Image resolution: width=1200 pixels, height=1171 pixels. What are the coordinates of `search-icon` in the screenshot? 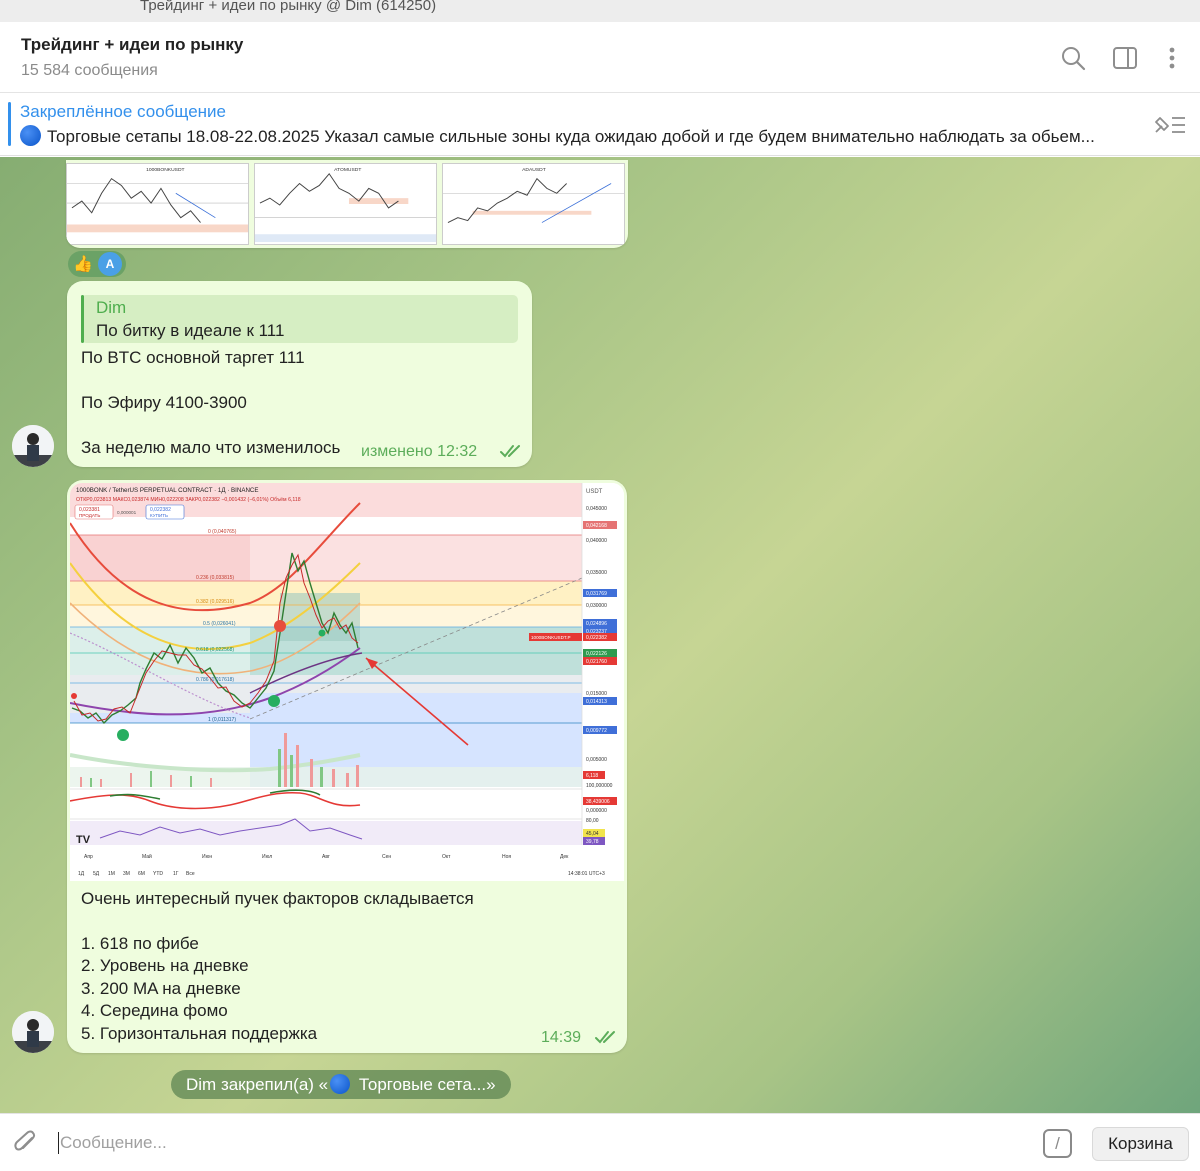 It's located at (1073, 58).